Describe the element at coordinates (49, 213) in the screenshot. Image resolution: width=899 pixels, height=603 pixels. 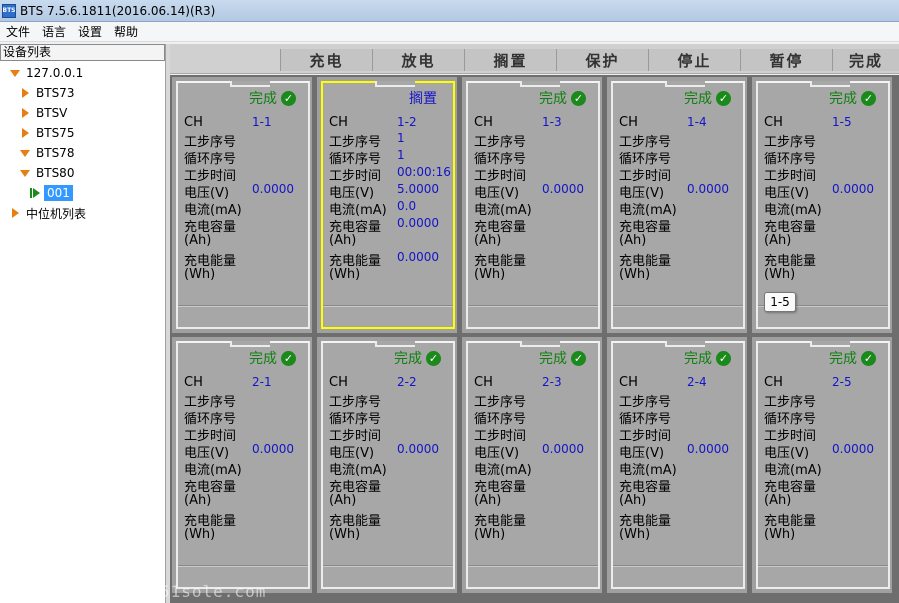
I see `tree-node-middle-list: 中位机列表` at that location.